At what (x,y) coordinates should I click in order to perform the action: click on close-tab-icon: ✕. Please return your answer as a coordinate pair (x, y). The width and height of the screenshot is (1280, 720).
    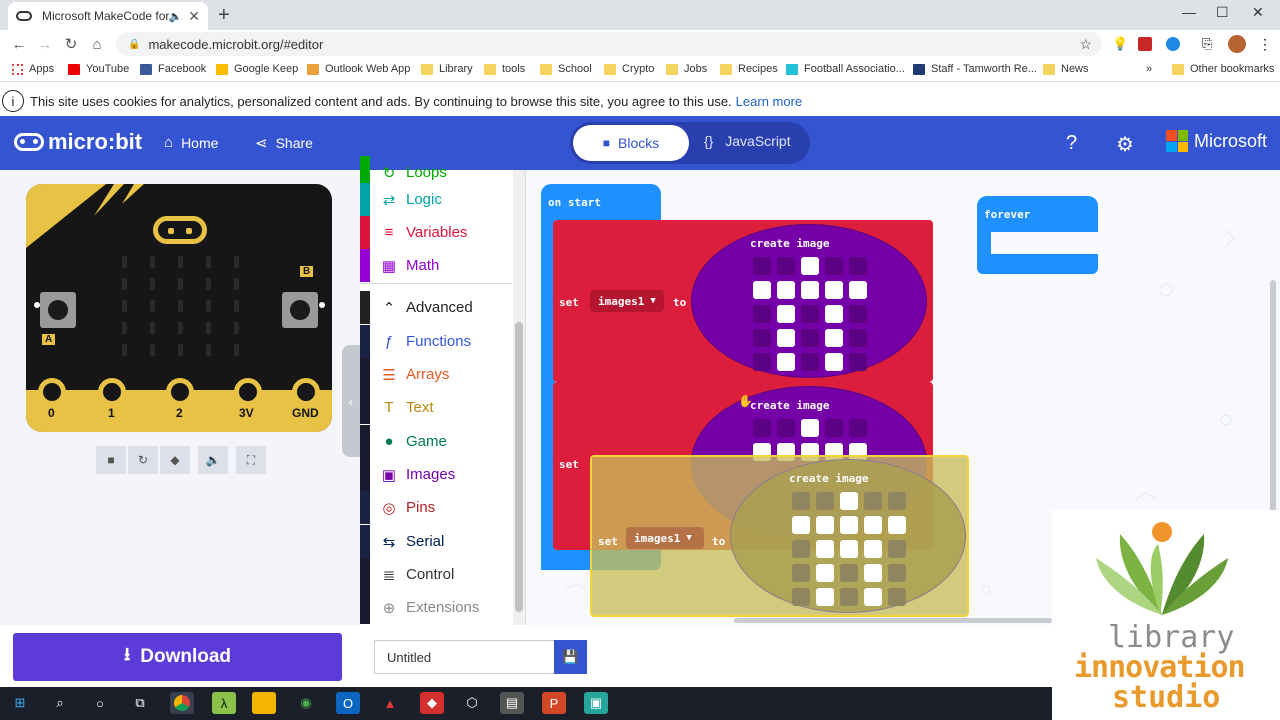
    Looking at the image, I should click on (194, 16).